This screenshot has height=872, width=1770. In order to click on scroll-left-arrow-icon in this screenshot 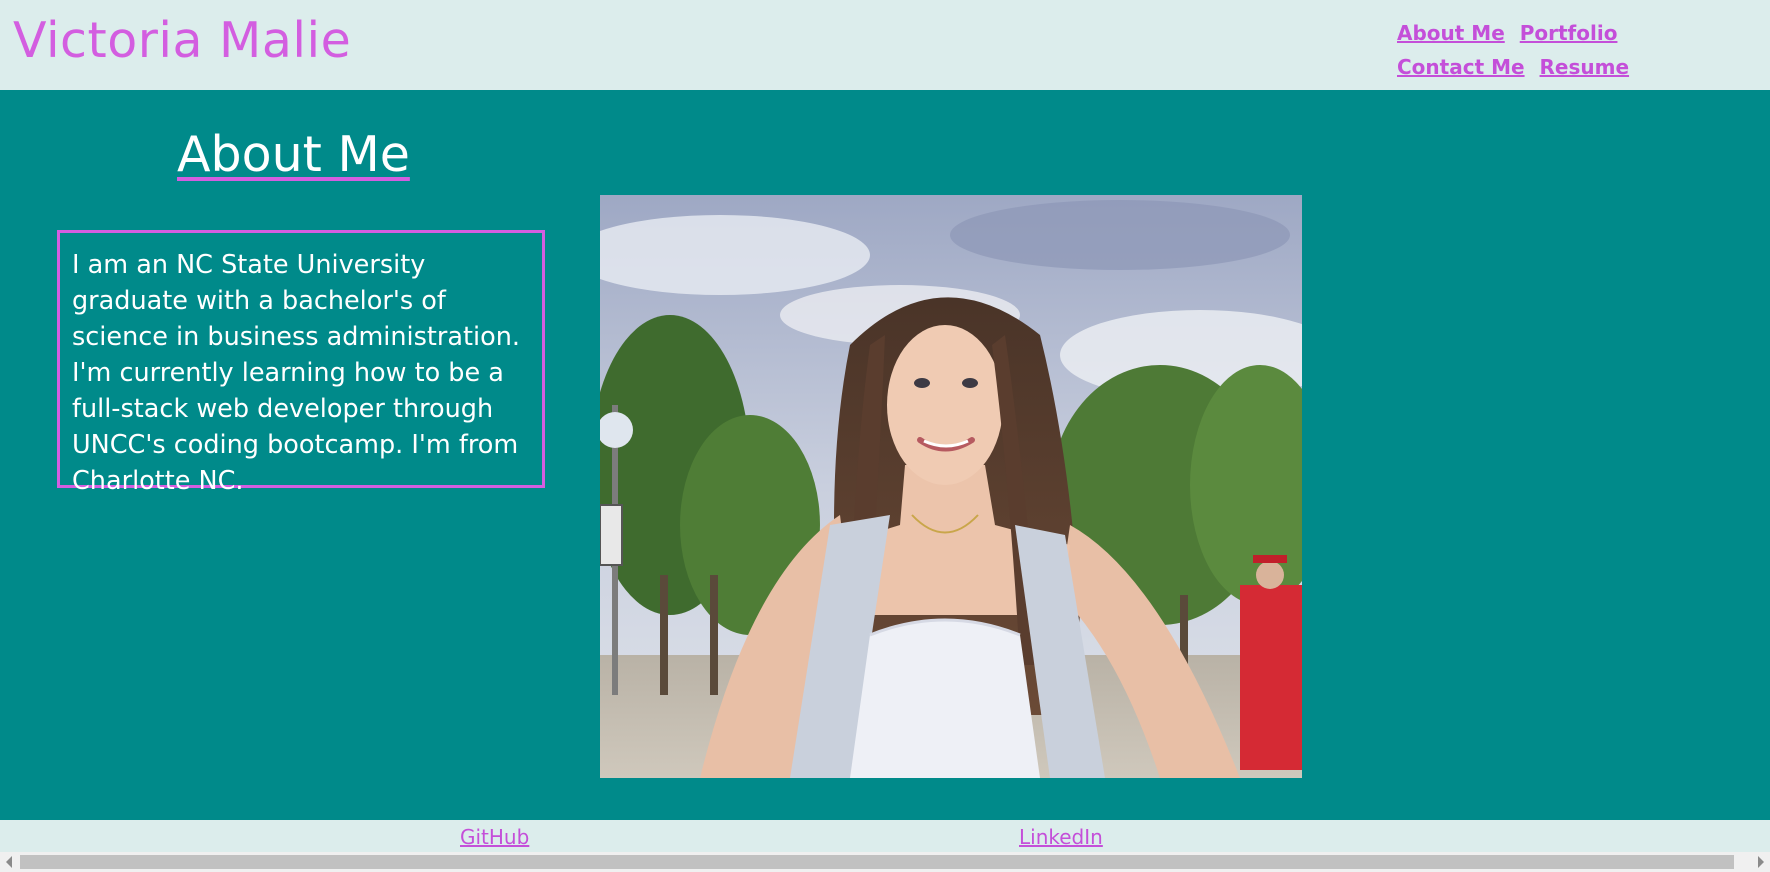, I will do `click(9, 862)`.